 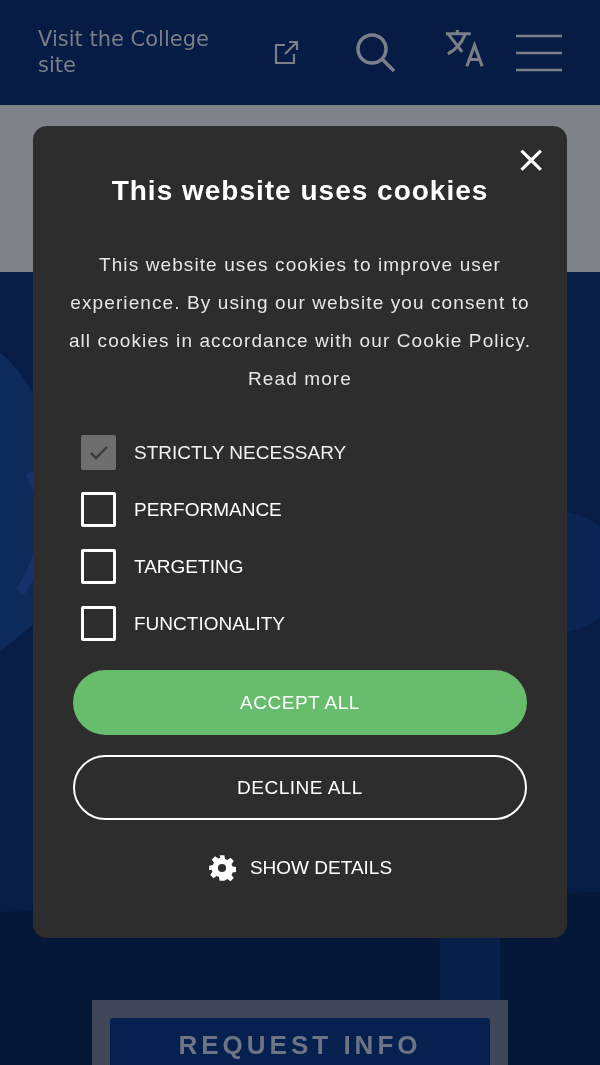 I want to click on option-label: STRICTLY NECESSARY, so click(x=240, y=452).